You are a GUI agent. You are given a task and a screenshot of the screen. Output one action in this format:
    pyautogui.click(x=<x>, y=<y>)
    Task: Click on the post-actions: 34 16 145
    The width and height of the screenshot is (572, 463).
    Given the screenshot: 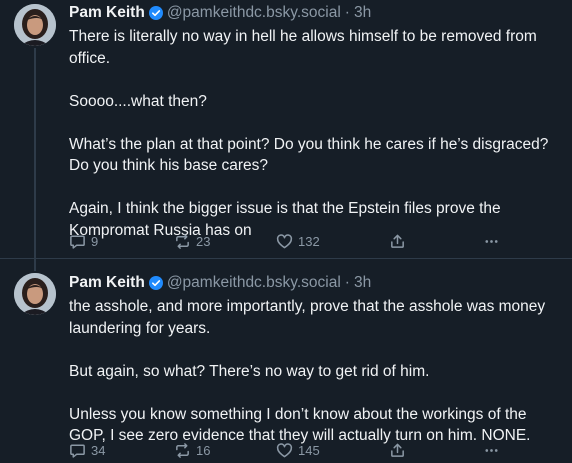 What is the action you would take?
    pyautogui.click(x=289, y=452)
    